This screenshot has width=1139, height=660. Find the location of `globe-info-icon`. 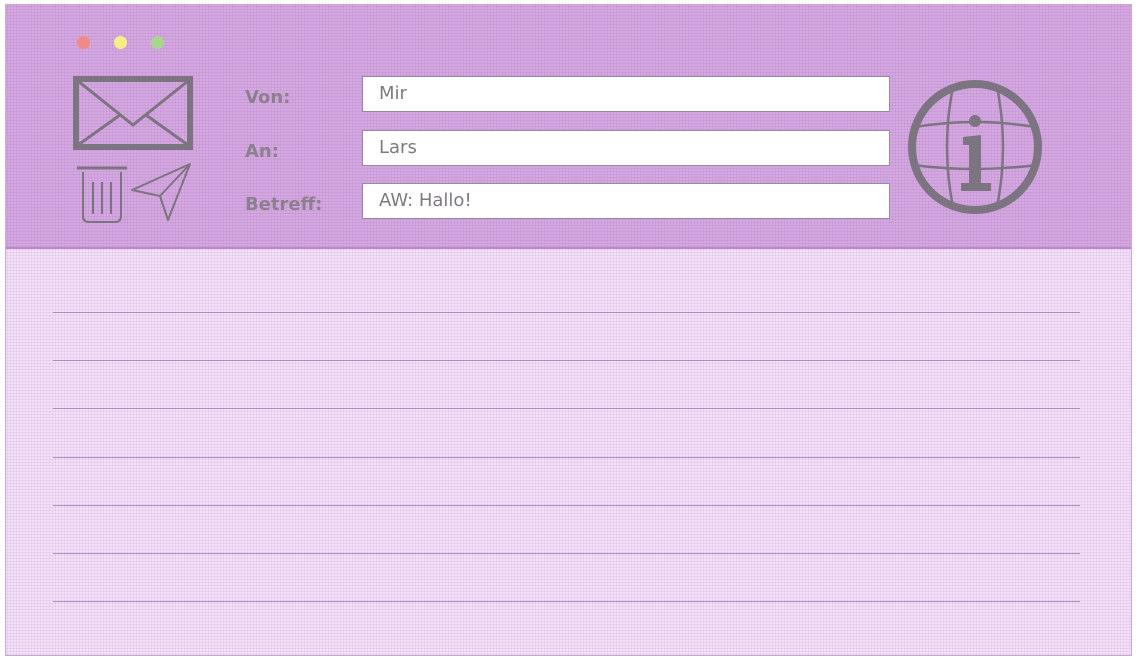

globe-info-icon is located at coordinates (975, 147).